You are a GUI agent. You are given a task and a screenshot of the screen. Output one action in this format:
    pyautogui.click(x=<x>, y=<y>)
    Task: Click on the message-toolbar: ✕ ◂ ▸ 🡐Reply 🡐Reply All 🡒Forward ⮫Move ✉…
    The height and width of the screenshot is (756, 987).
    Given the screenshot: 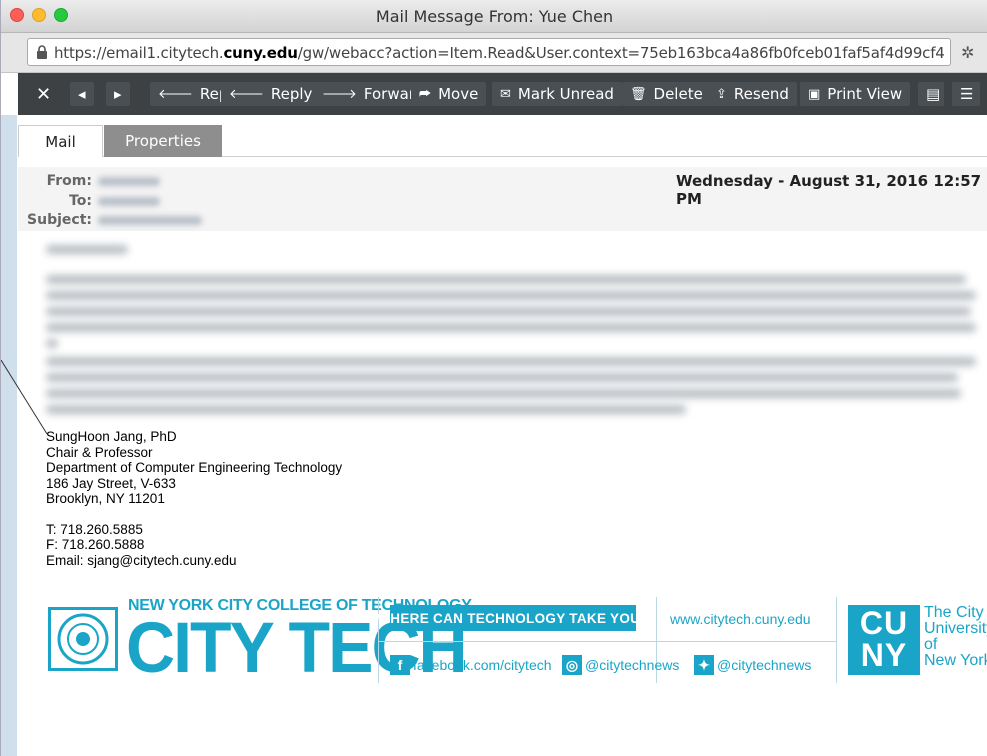 What is the action you would take?
    pyautogui.click(x=502, y=94)
    